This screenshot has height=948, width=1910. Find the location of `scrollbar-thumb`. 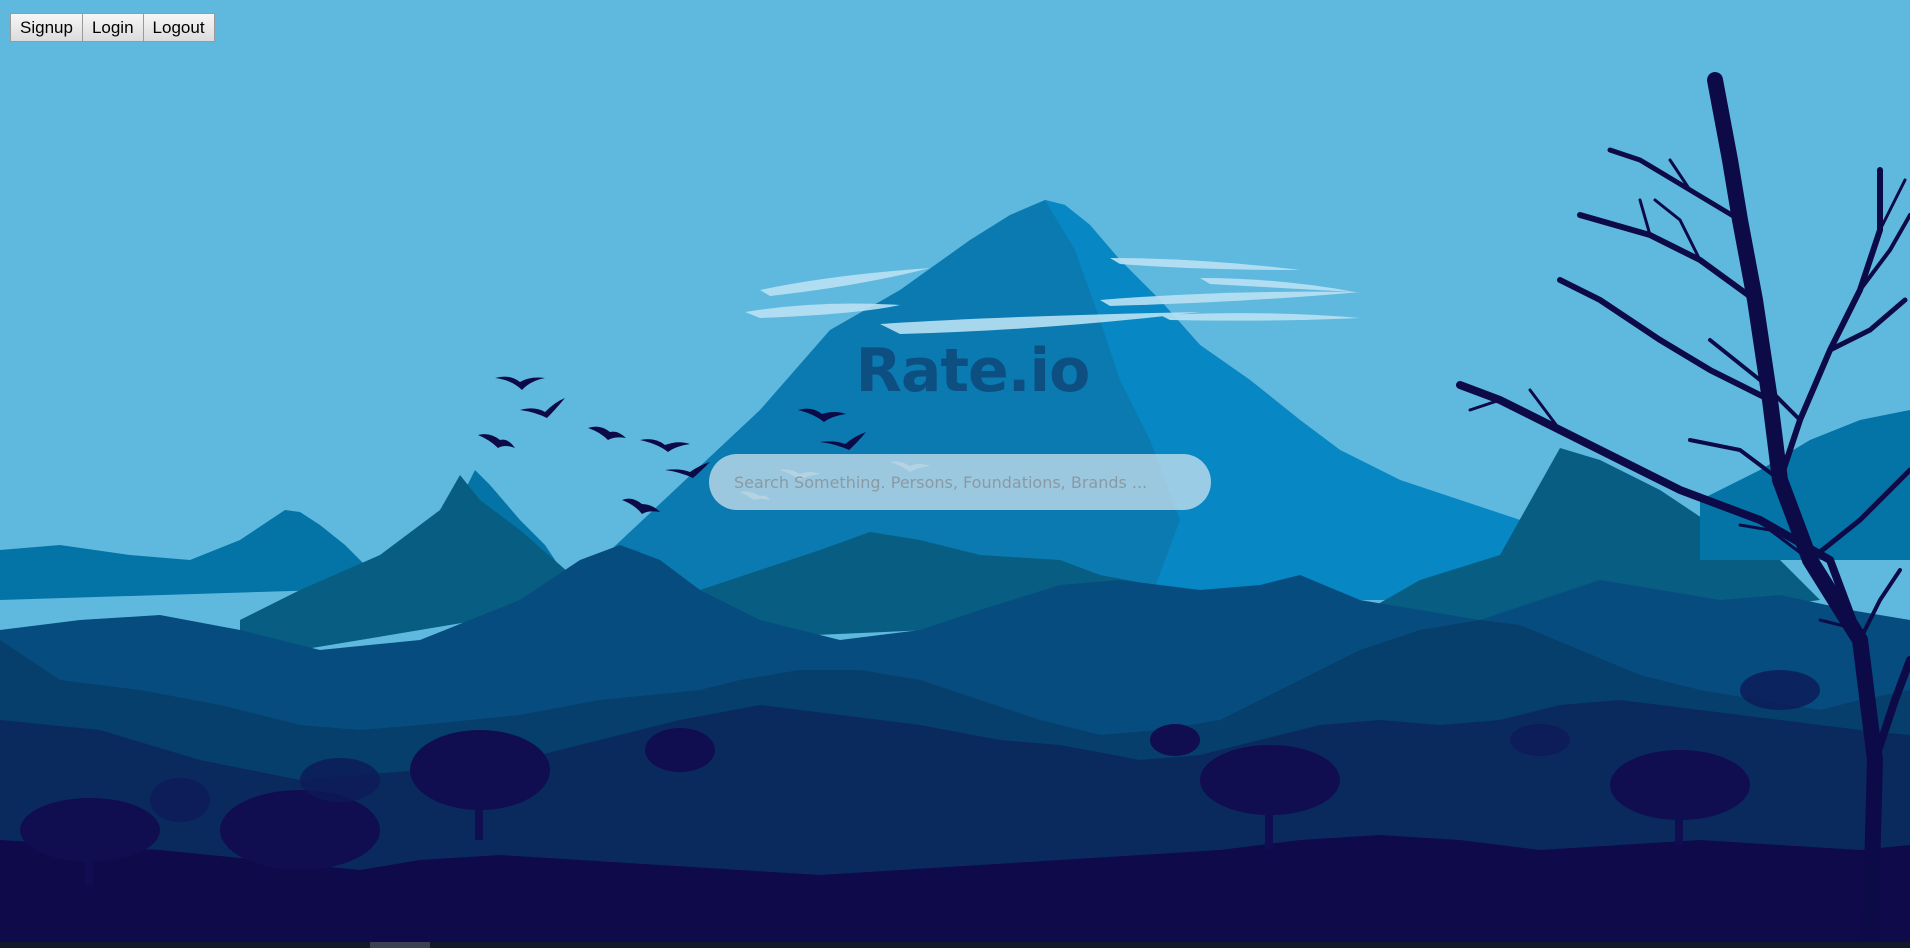

scrollbar-thumb is located at coordinates (400, 945).